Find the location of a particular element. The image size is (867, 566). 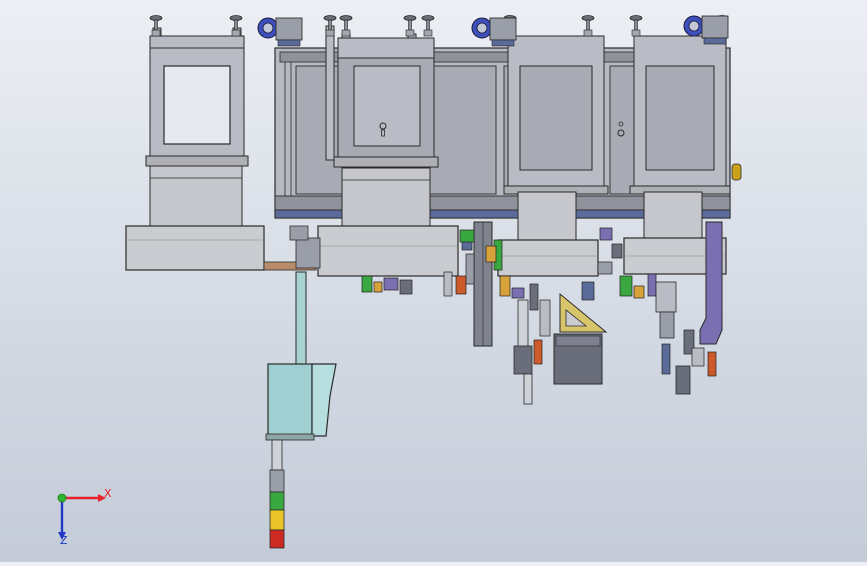

axis-x-label: X is located at coordinates (108, 493).